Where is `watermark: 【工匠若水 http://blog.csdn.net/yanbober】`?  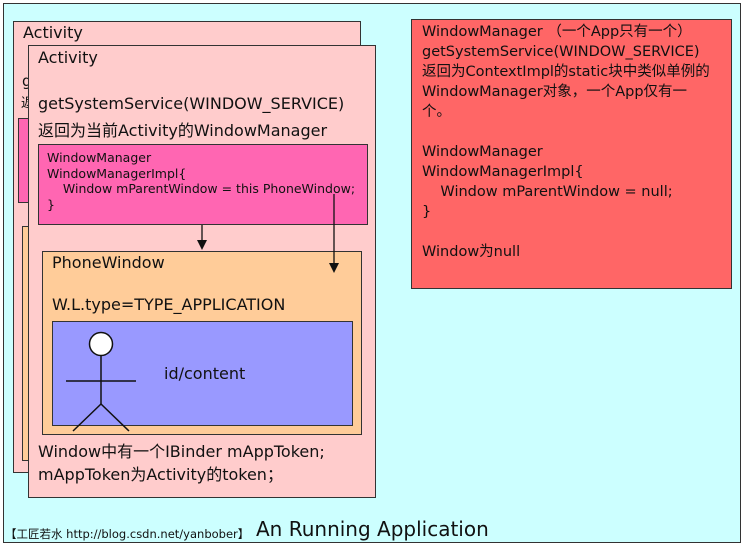 watermark: 【工匠若水 http://blog.csdn.net/yanbober】 is located at coordinates (127, 534).